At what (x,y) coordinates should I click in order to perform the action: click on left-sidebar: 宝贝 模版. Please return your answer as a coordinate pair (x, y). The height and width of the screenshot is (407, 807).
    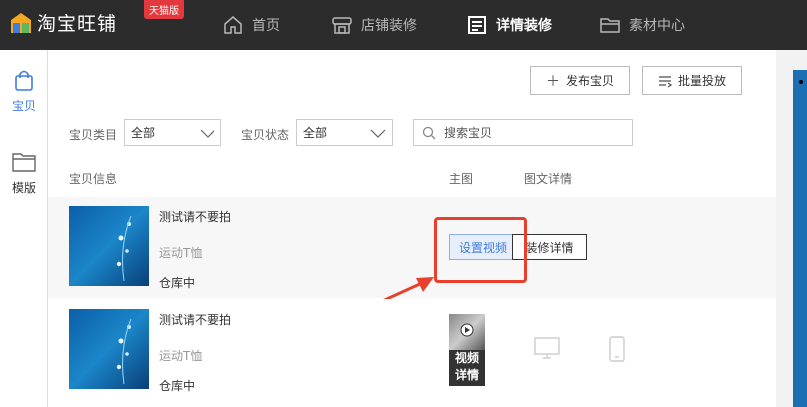
    Looking at the image, I should click on (24, 228).